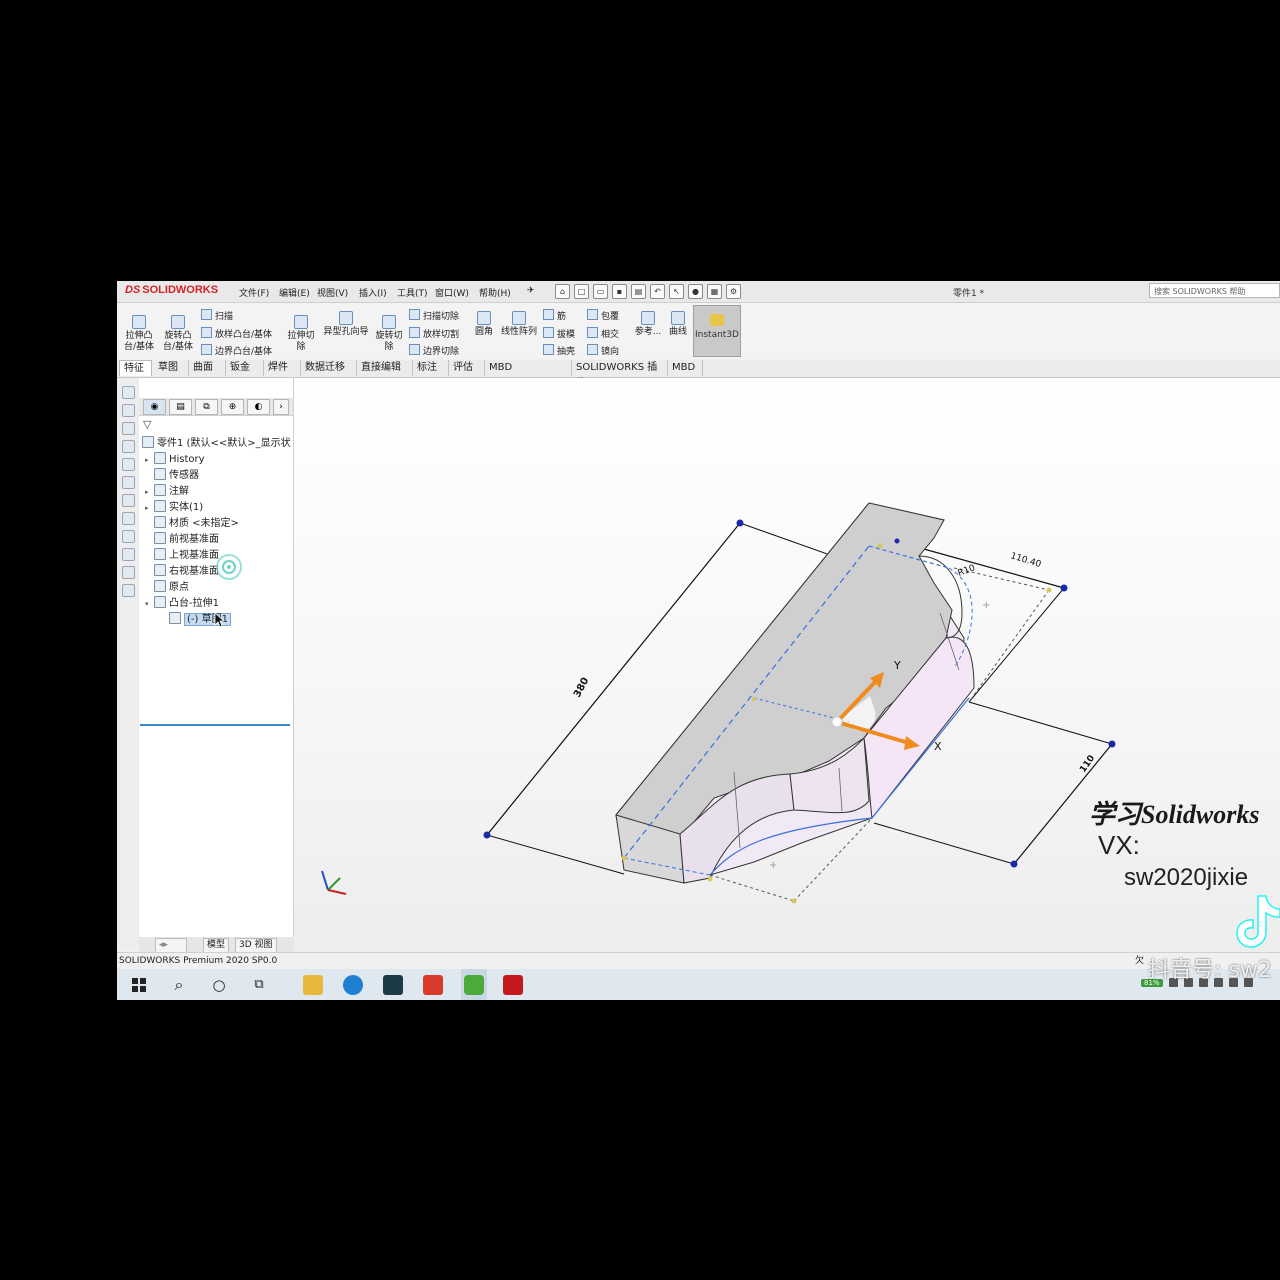 Image resolution: width=1280 pixels, height=1280 pixels. I want to click on solidworks-logo: DS SOLIDWORKS, so click(171, 290).